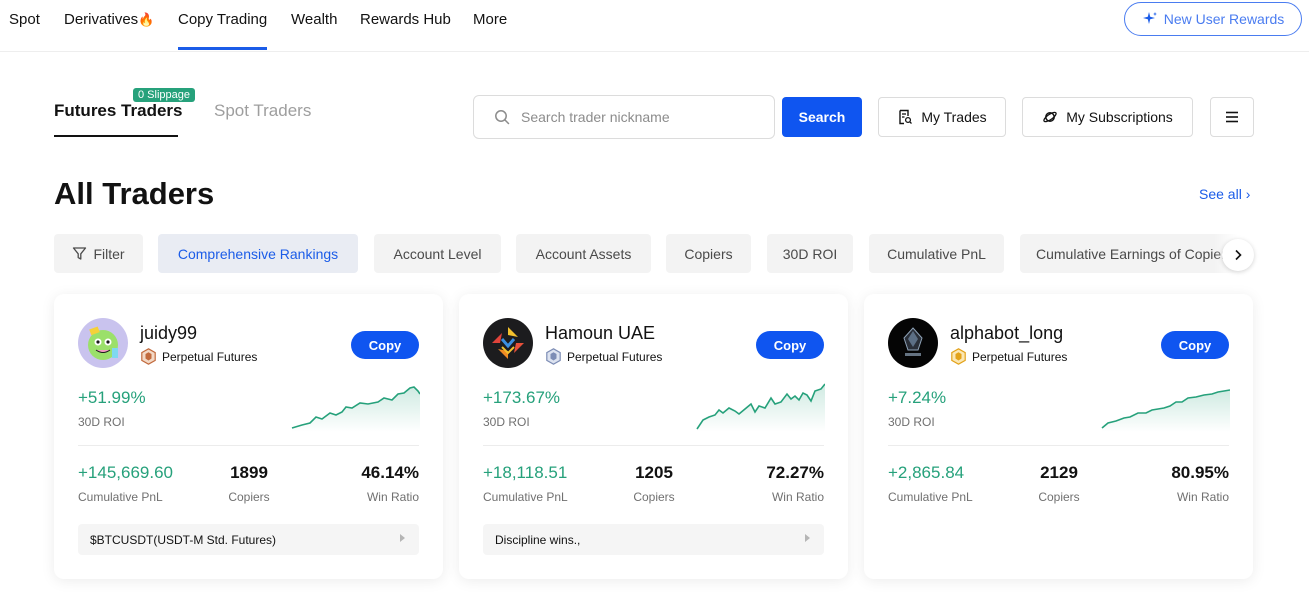  I want to click on my-subscriptions-button: My Subscriptions, so click(1107, 117).